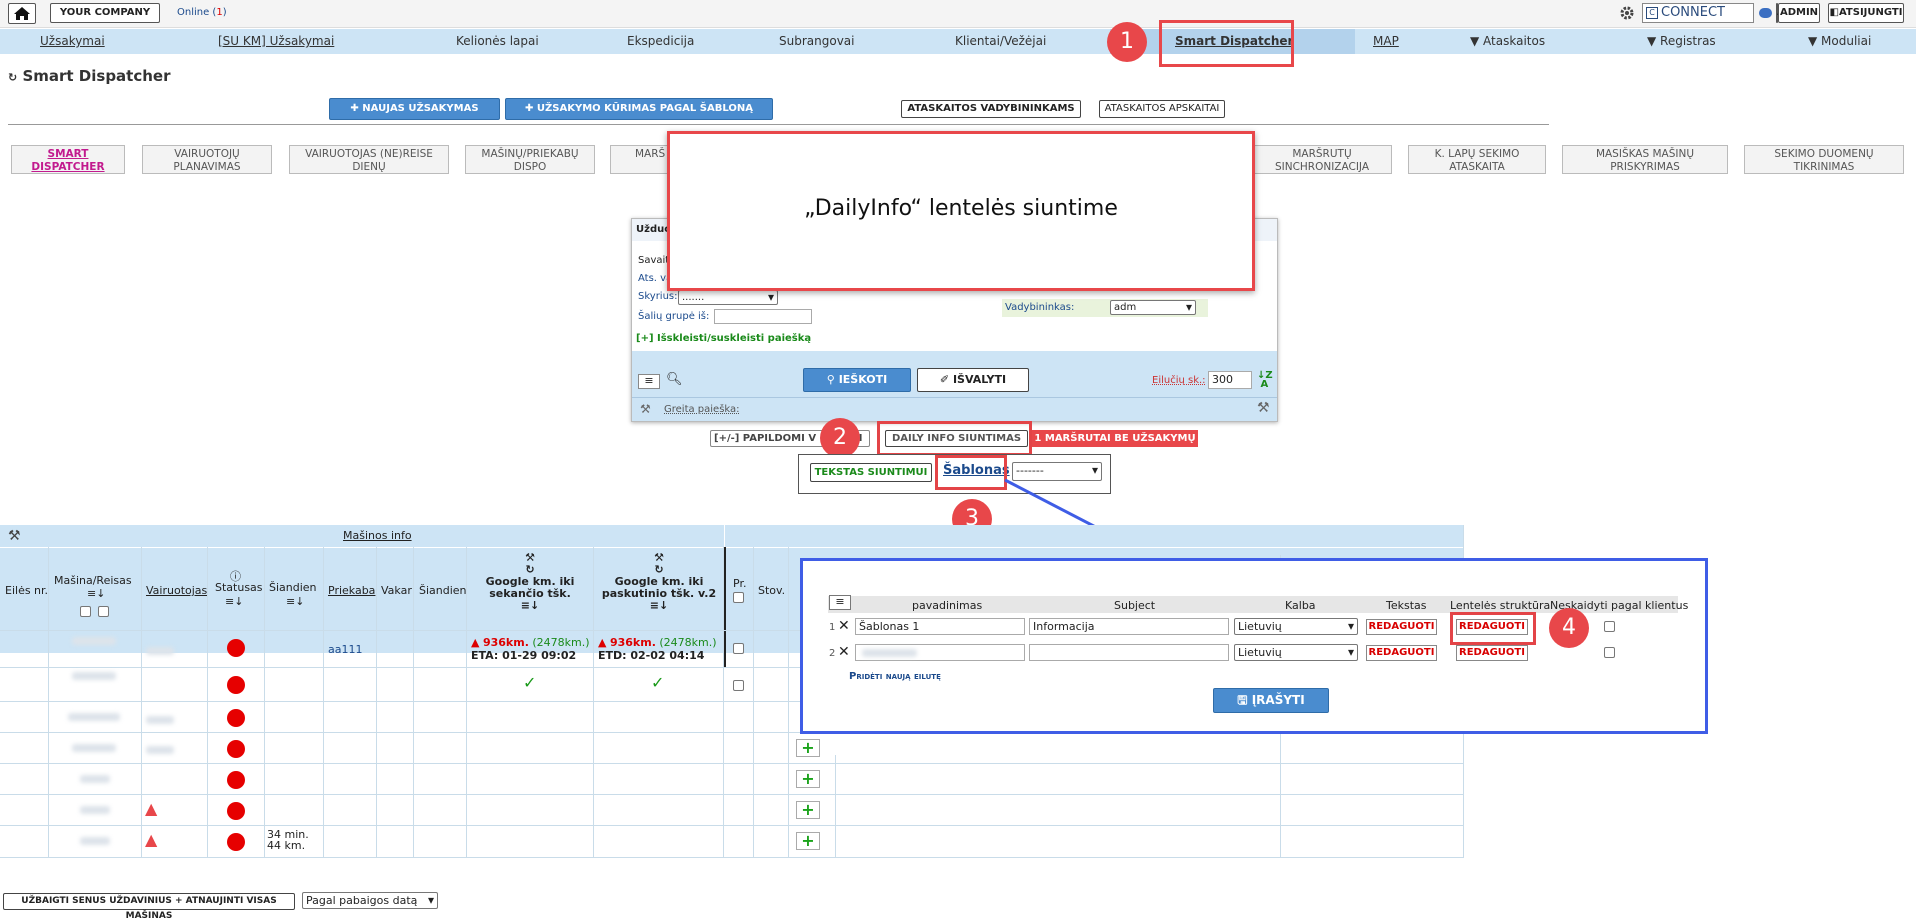 This screenshot has width=1916, height=924. I want to click on nav-registras: ▼ Registras, so click(1681, 41).